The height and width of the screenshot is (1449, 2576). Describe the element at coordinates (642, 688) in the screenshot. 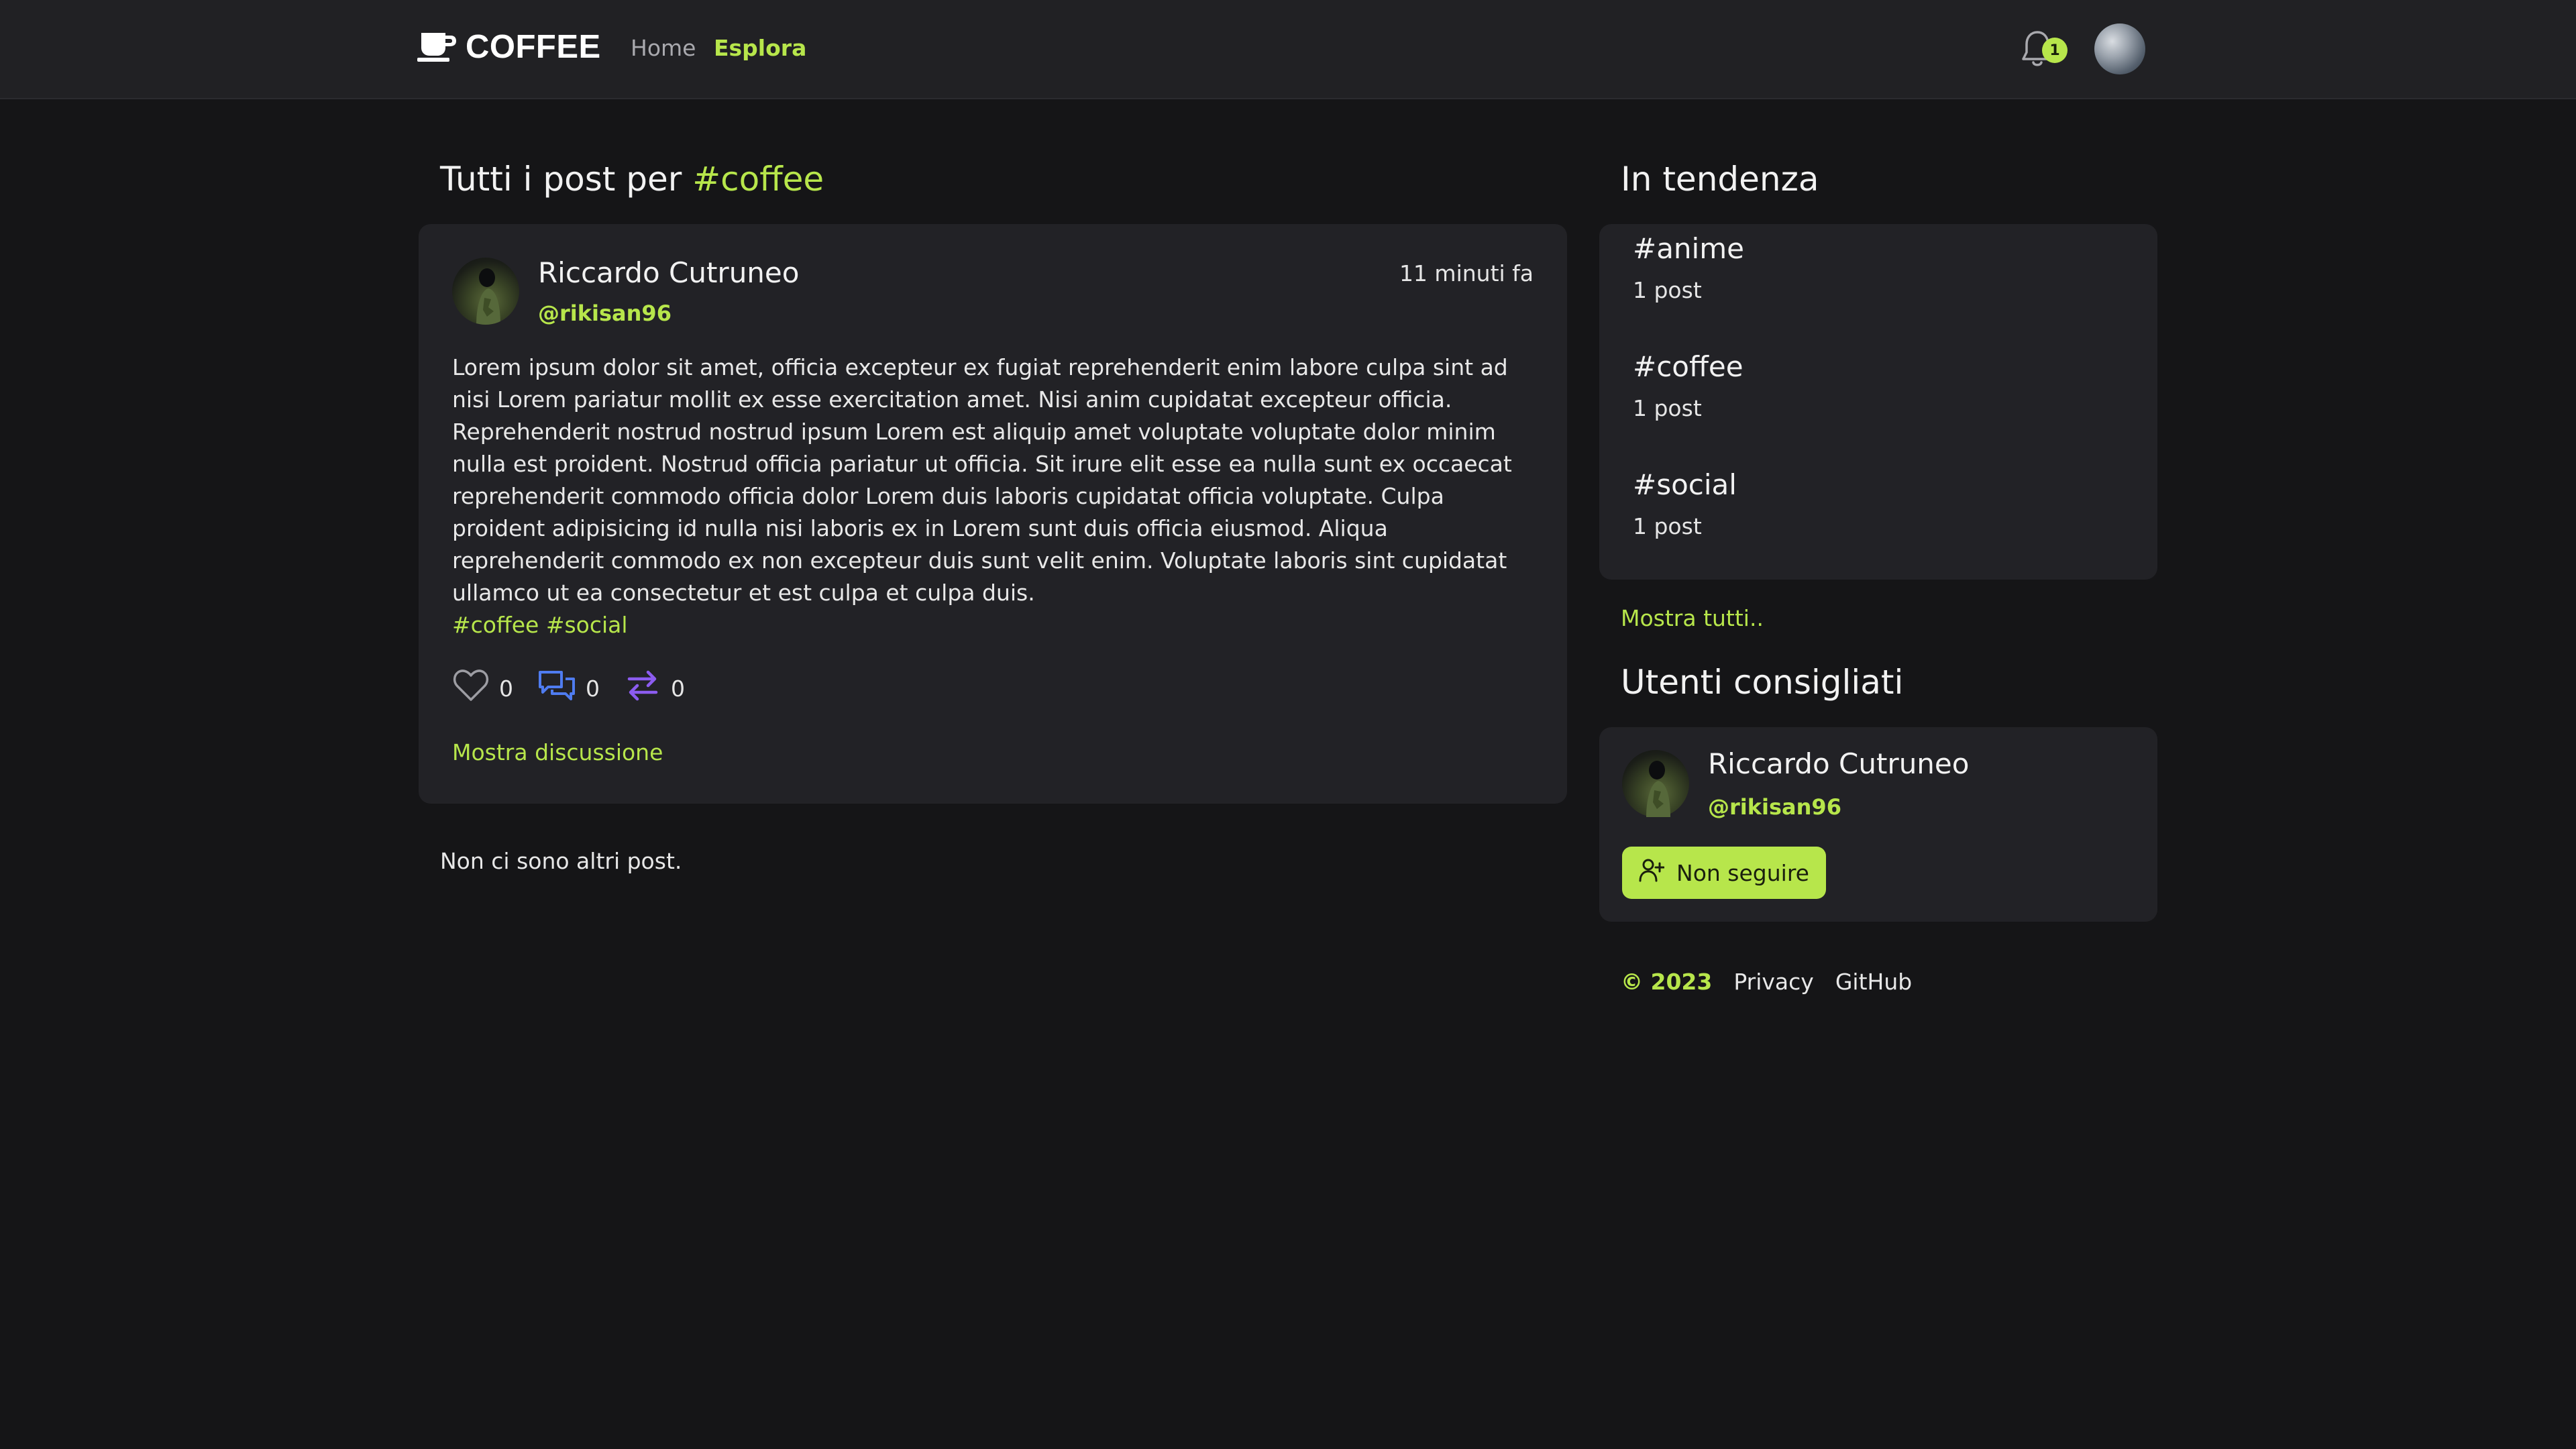

I see `repost-arrows-icon` at that location.